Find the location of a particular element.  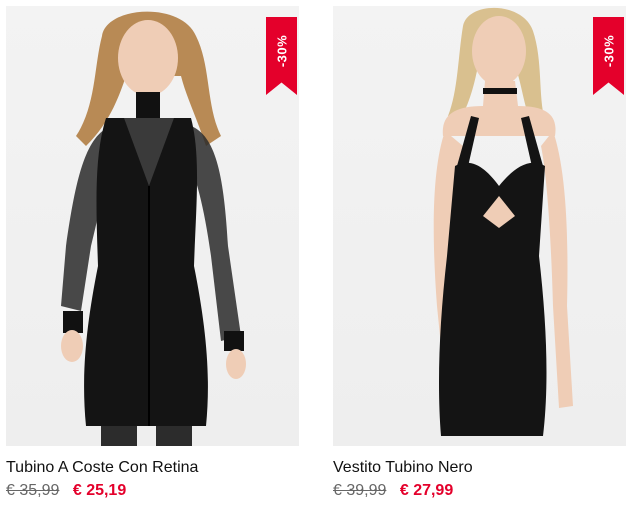

sale-price: € 25,19 is located at coordinates (99, 490).